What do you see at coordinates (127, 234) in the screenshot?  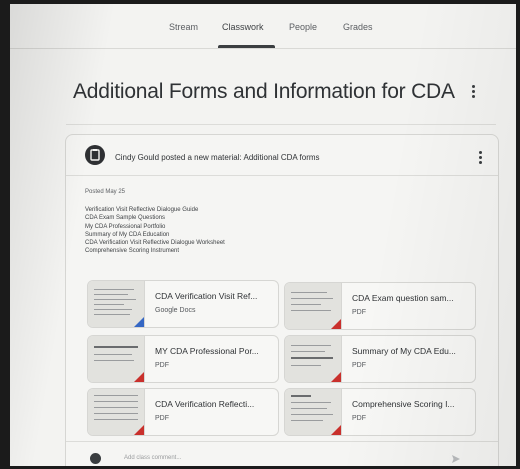 I see `description-line: Summary of My CDA Education` at bounding box center [127, 234].